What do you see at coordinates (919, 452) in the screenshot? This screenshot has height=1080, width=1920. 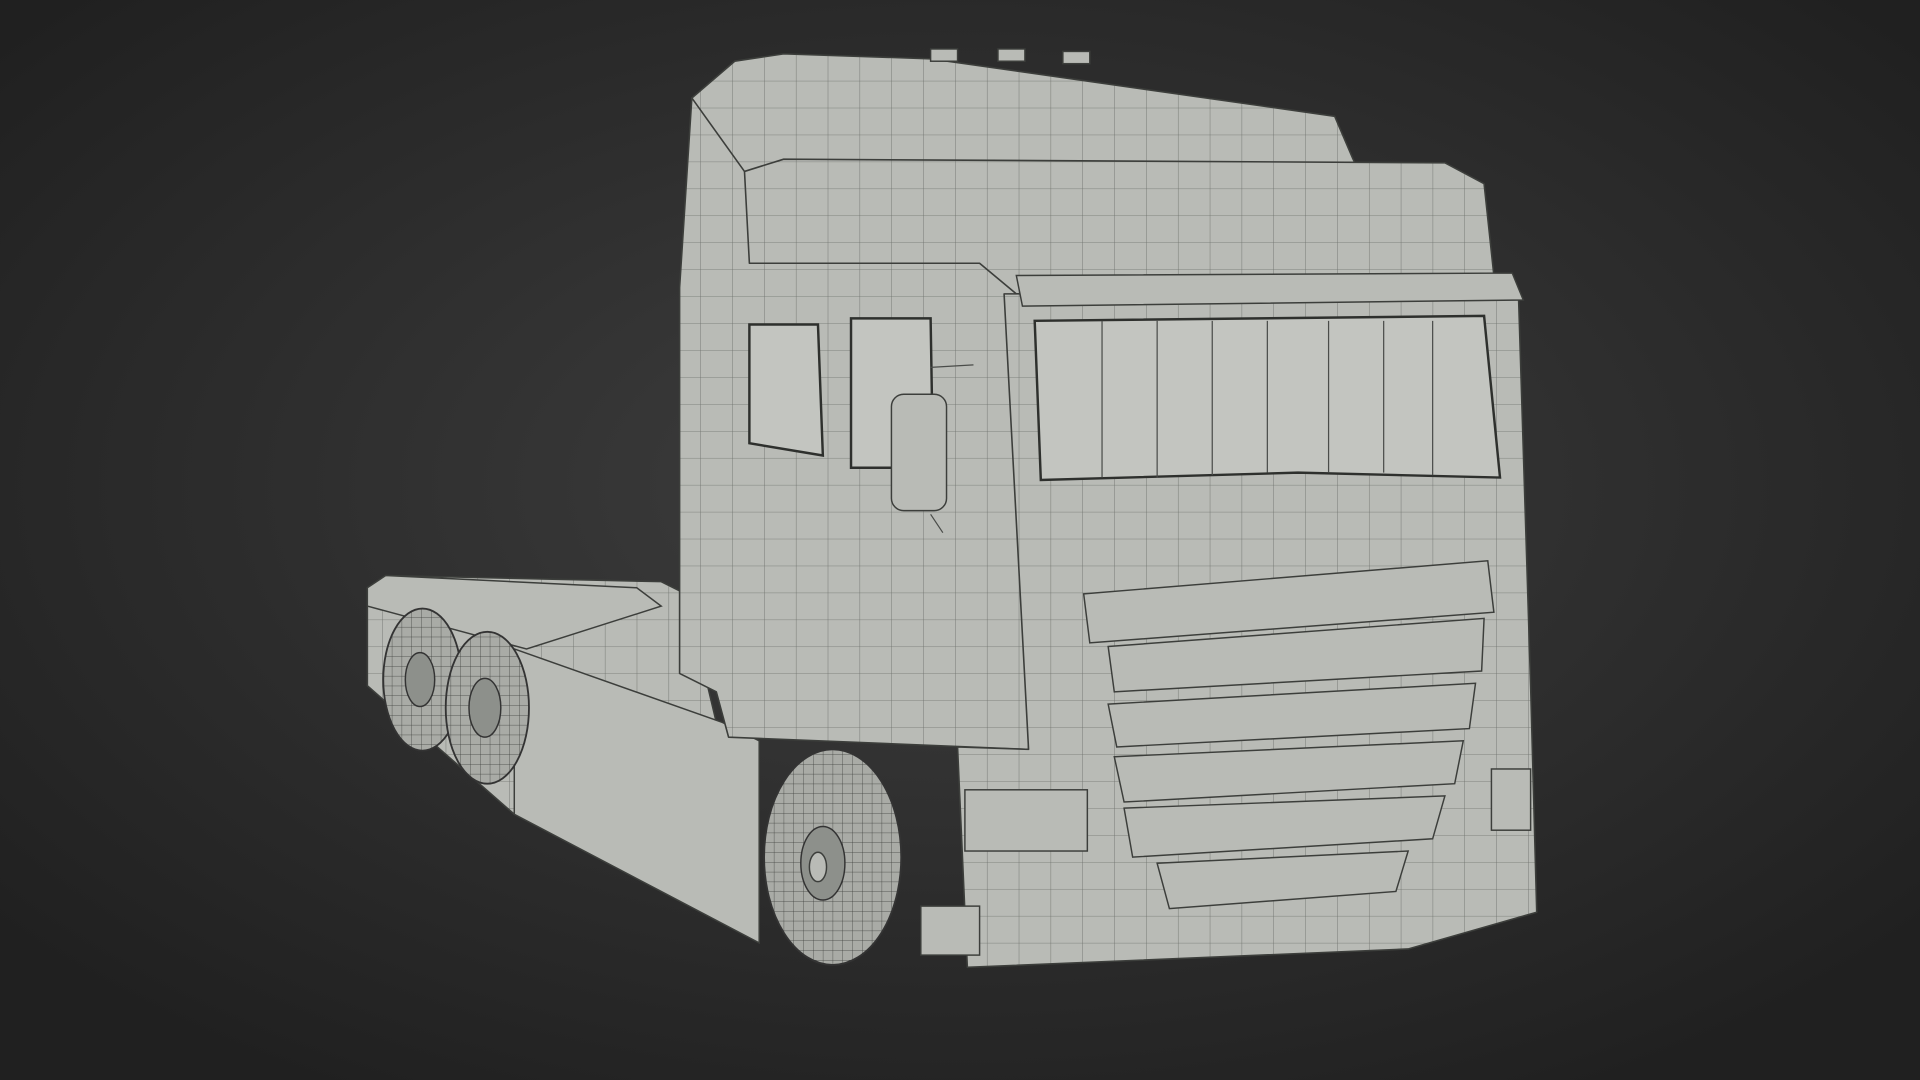 I see `side-mirror` at bounding box center [919, 452].